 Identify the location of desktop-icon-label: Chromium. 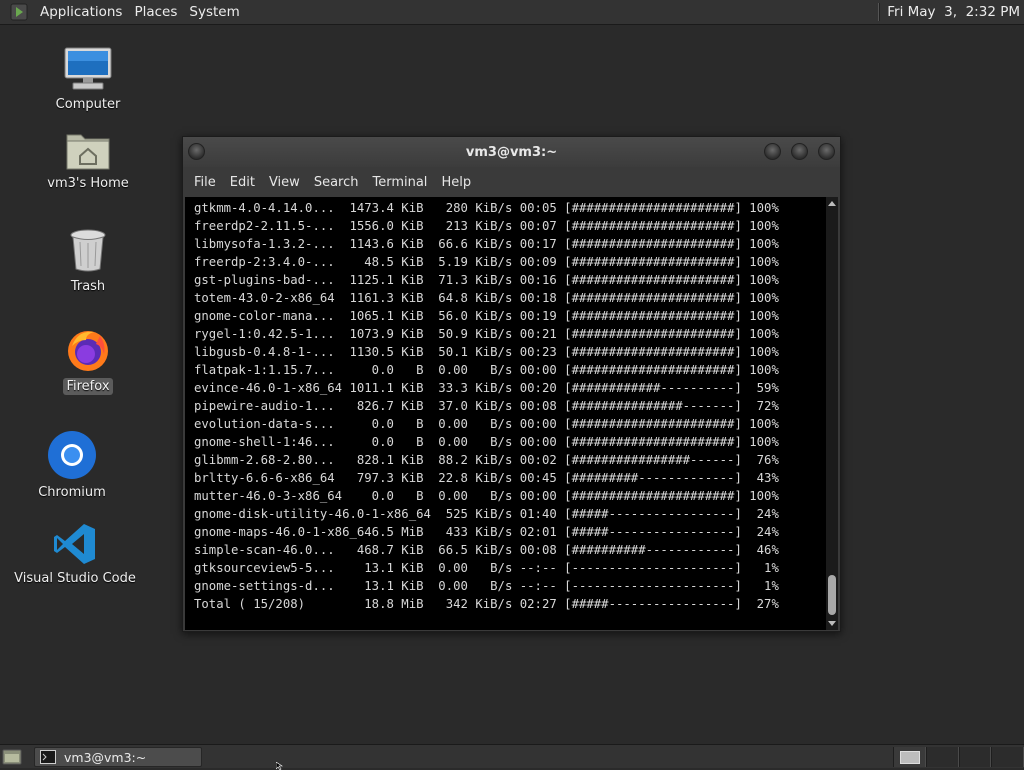
(72, 492).